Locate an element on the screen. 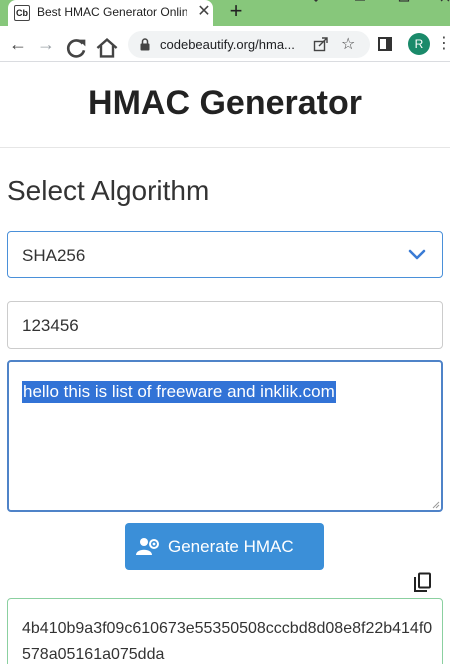 The image size is (450, 664). page-title: HMAC Generator is located at coordinates (225, 103).